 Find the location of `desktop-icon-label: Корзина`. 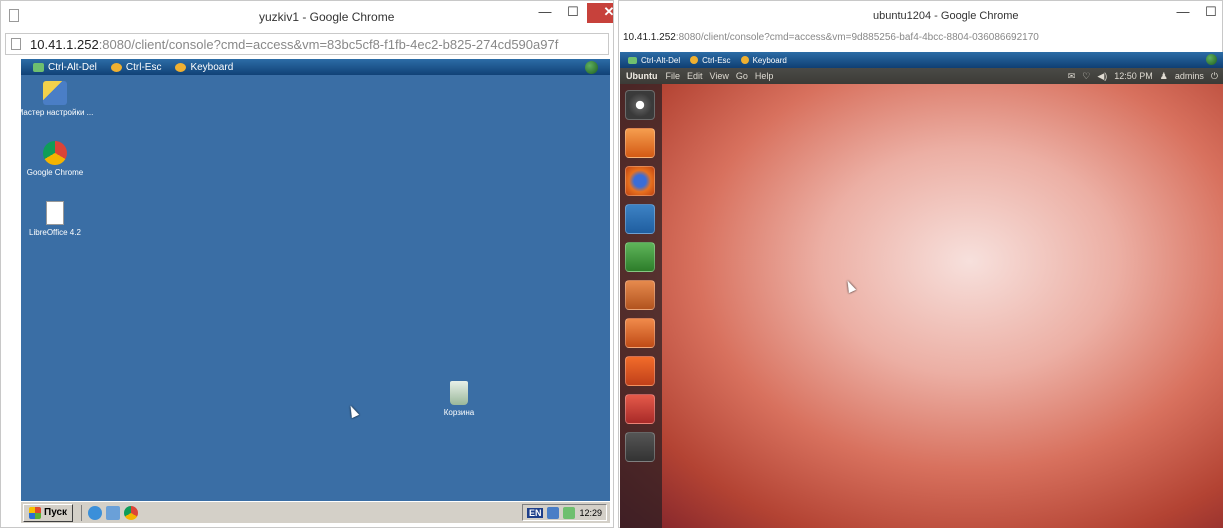

desktop-icon-label: Корзина is located at coordinates (459, 412).